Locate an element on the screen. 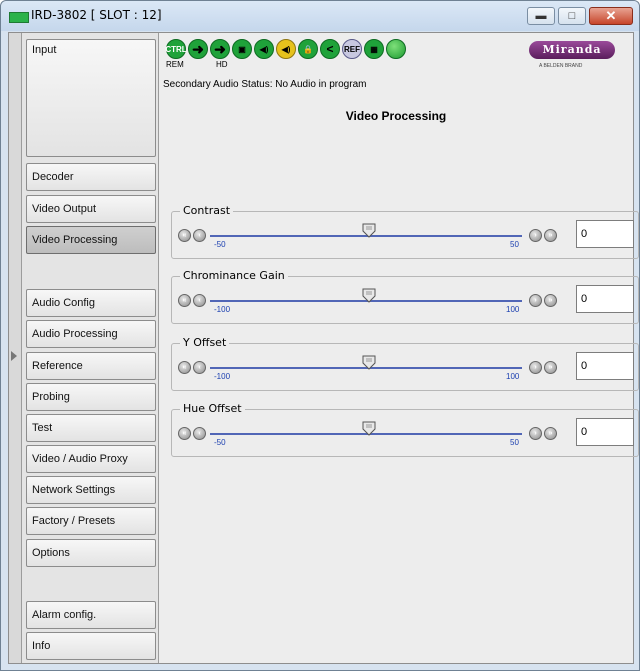  contrast-min: -50 is located at coordinates (220, 244).